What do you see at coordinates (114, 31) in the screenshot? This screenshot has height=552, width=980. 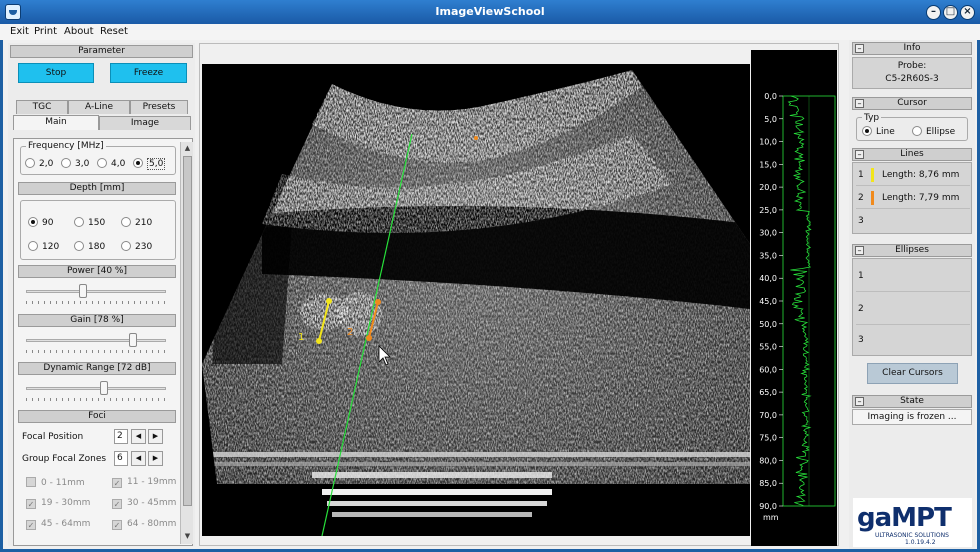 I see `menu-reset: Reset` at bounding box center [114, 31].